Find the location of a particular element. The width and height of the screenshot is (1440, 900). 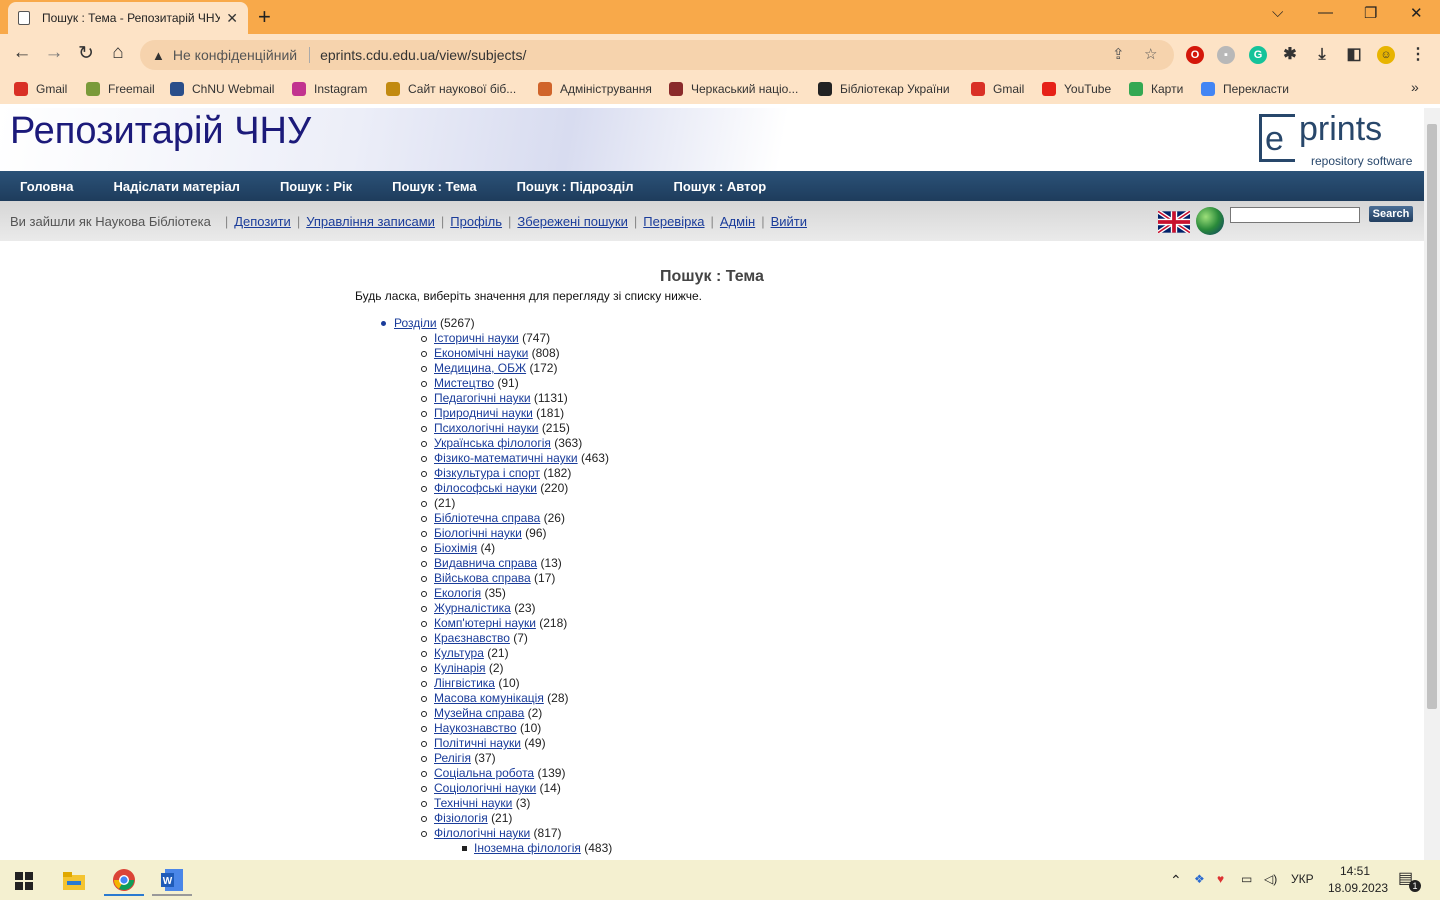

subject-link: Кулінарія is located at coordinates (460, 668).